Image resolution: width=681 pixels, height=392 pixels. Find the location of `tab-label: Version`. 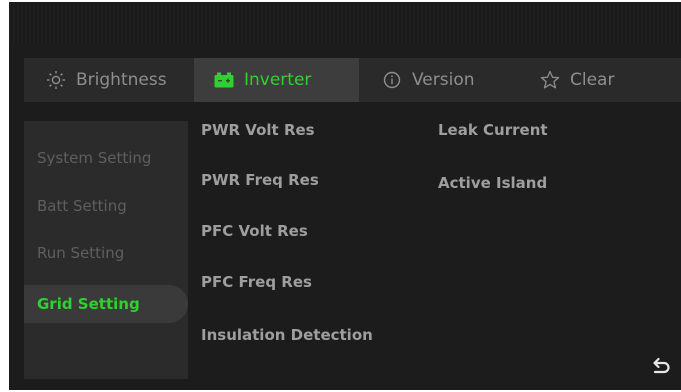

tab-label: Version is located at coordinates (443, 80).